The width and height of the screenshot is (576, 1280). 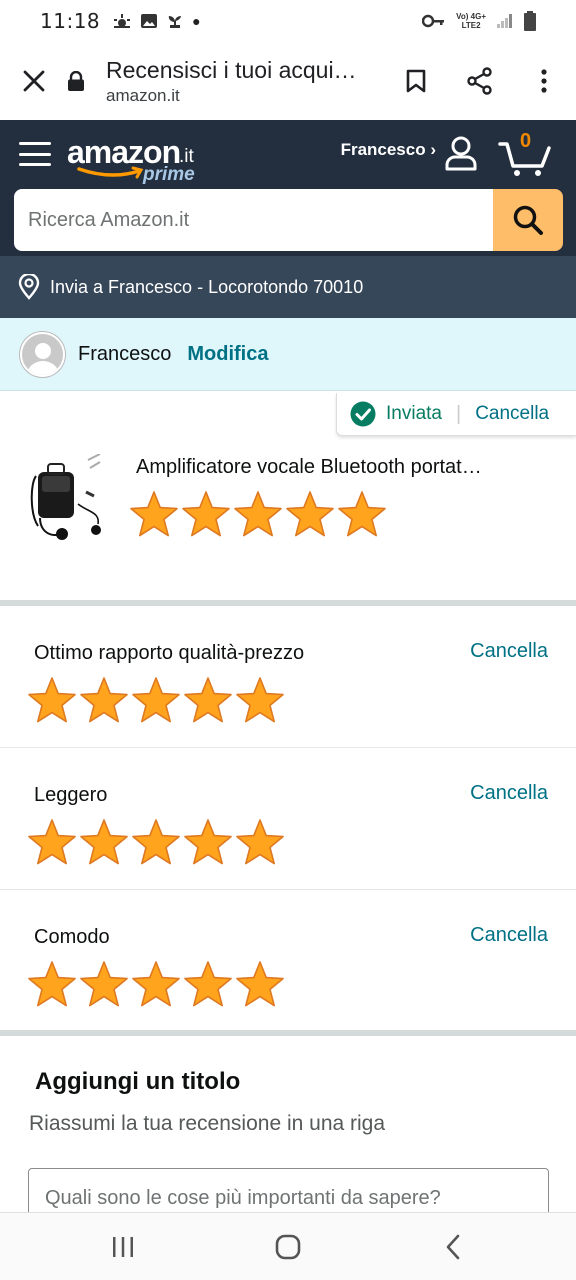 I want to click on recent-apps-icon, so click(x=122, y=1246).